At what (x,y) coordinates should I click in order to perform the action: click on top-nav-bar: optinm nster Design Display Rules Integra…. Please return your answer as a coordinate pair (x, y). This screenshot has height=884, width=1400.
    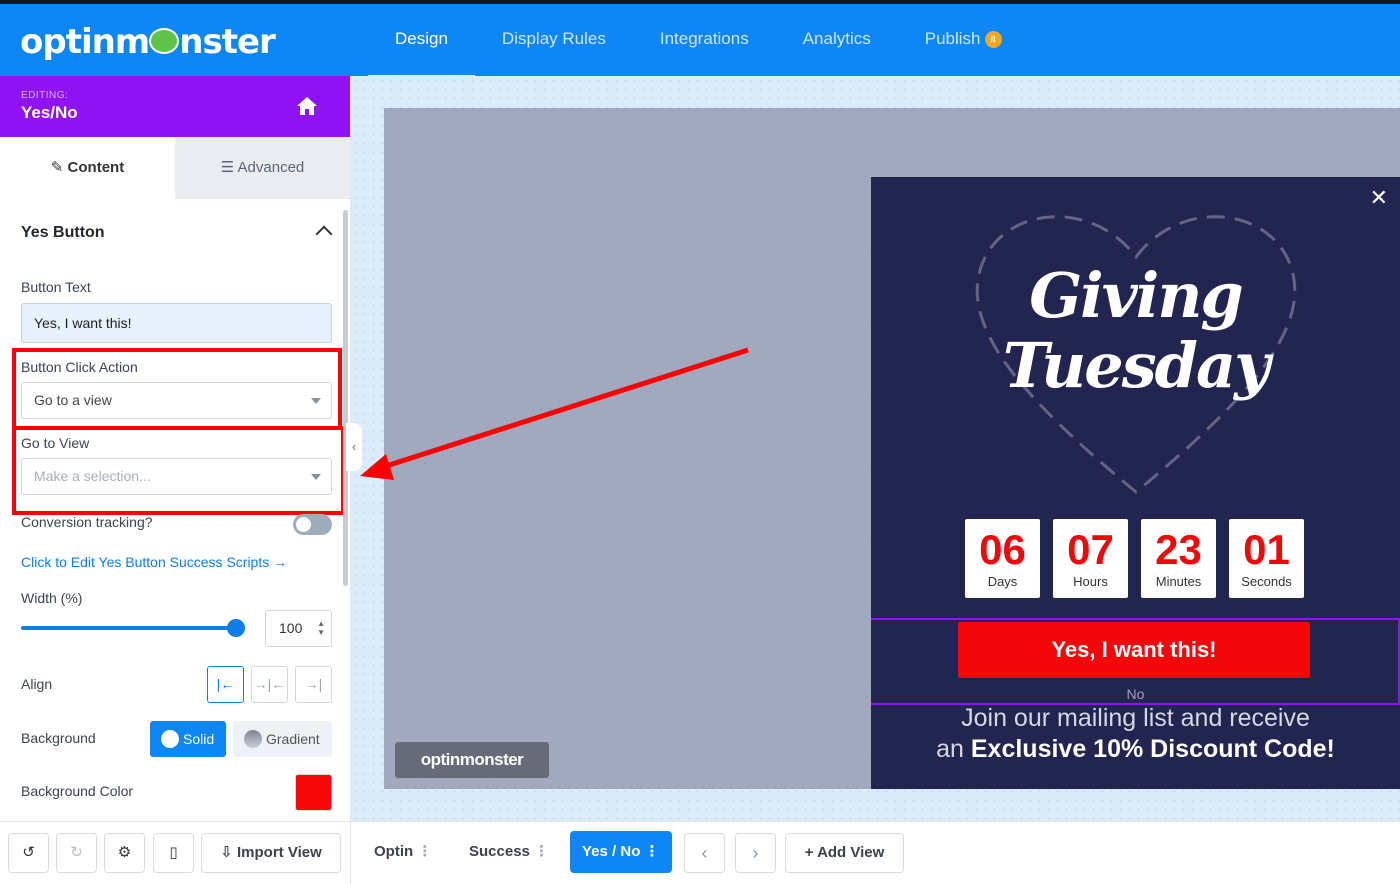
    Looking at the image, I should click on (700, 39).